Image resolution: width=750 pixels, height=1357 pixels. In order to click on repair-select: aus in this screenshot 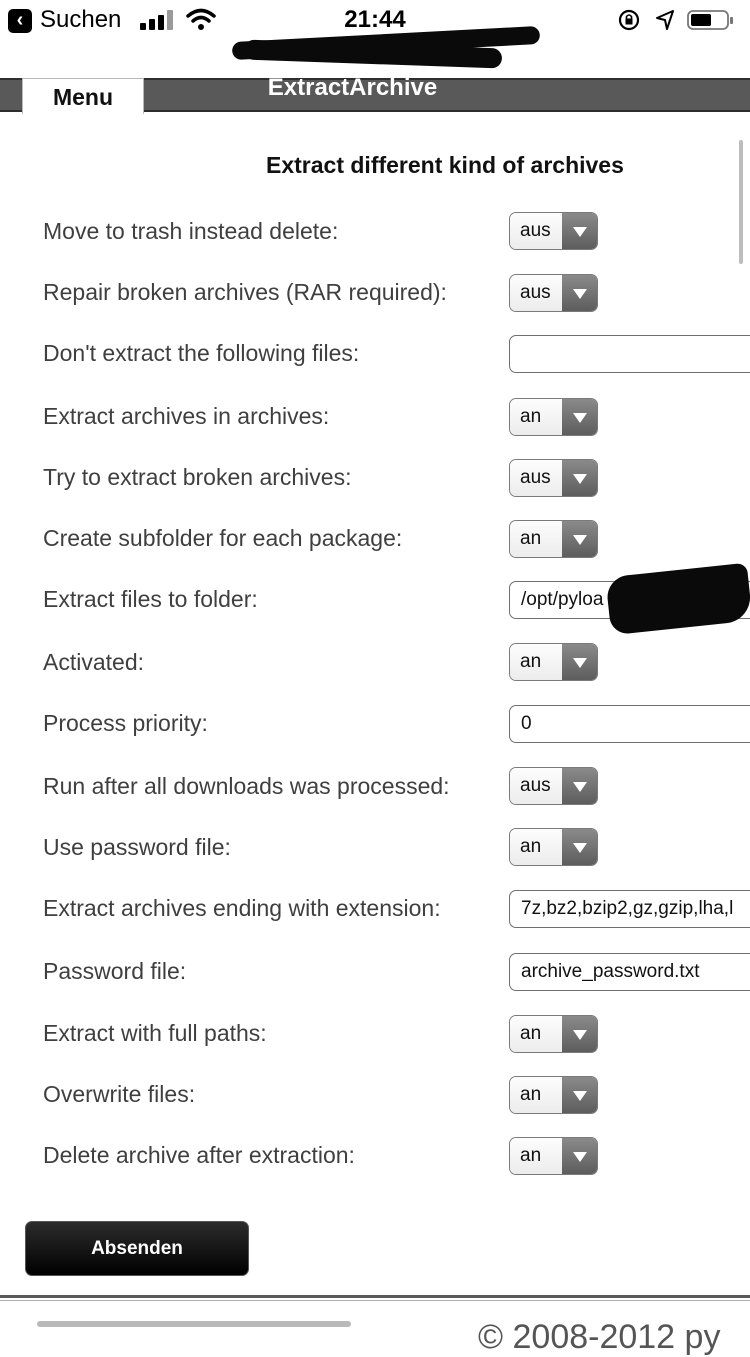, I will do `click(553, 293)`.